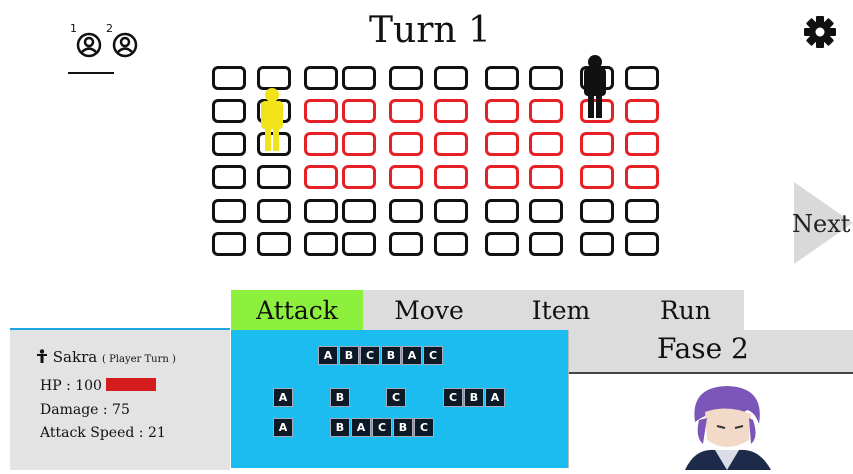 The image size is (853, 474). Describe the element at coordinates (131, 384) in the screenshot. I see `hp-bar` at that location.